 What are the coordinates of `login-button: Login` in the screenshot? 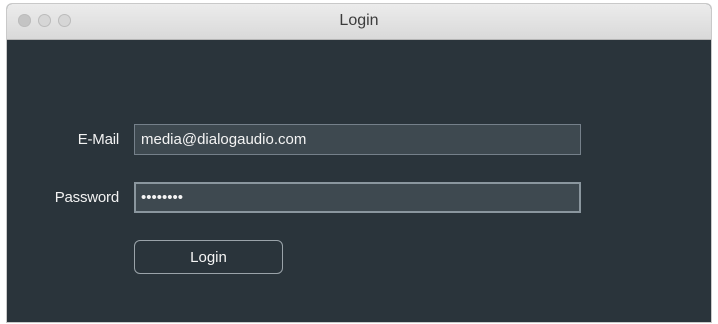 It's located at (208, 257).